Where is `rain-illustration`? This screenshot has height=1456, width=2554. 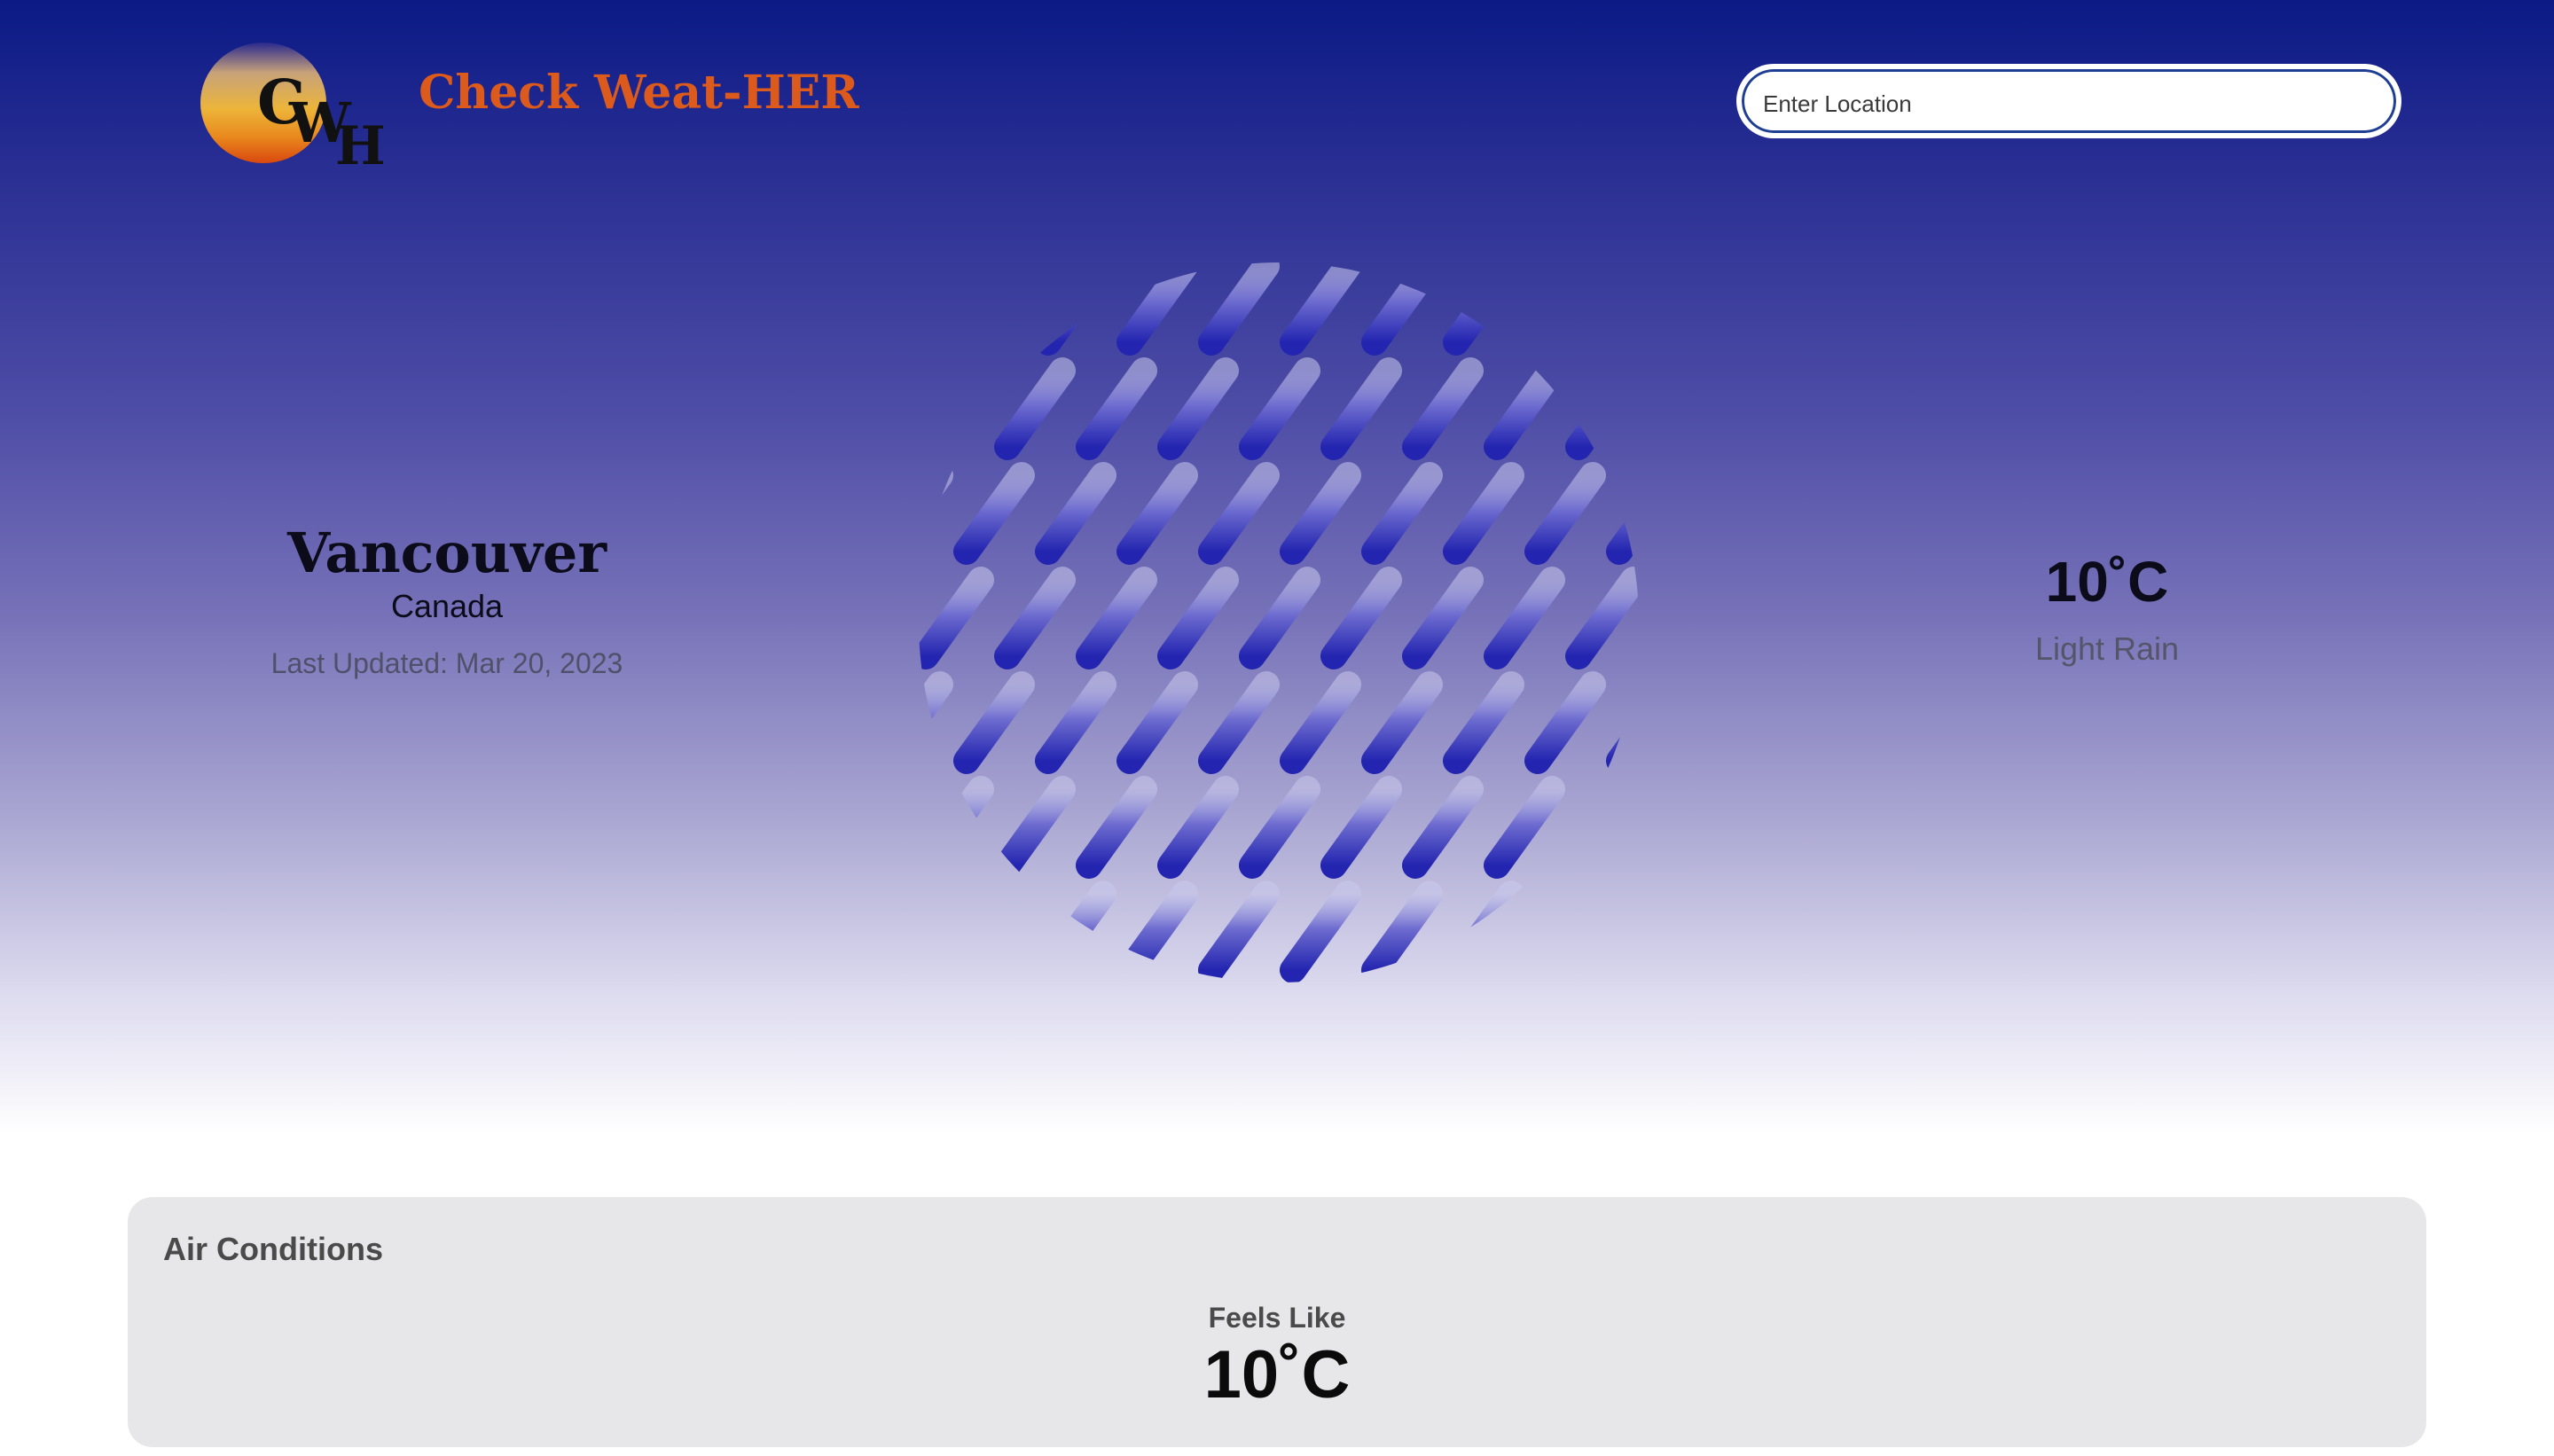 rain-illustration is located at coordinates (1279, 622).